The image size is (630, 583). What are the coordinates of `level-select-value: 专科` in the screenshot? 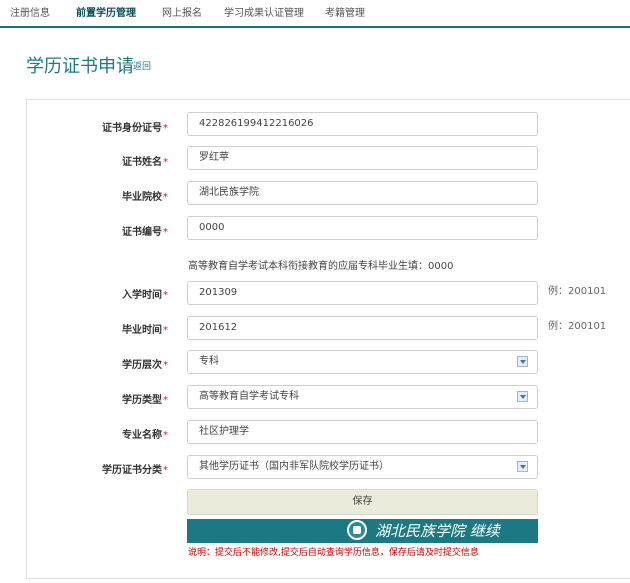 It's located at (209, 361).